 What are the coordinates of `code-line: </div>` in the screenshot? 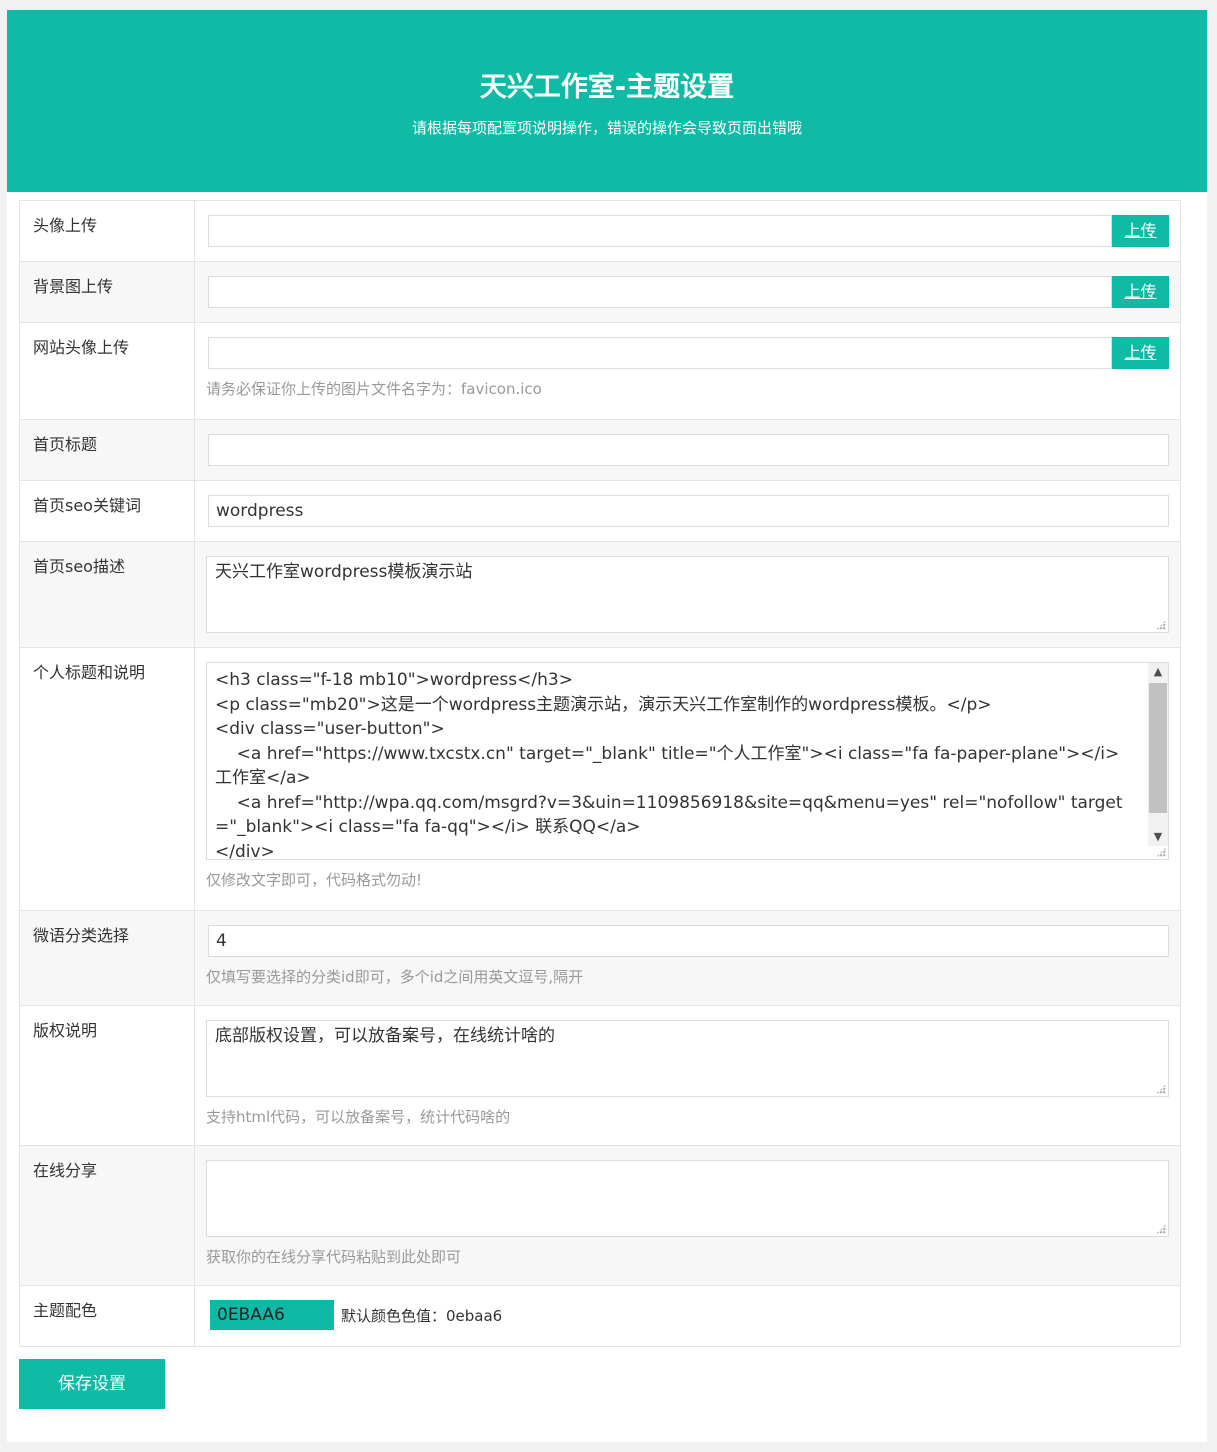 It's located at (245, 851).